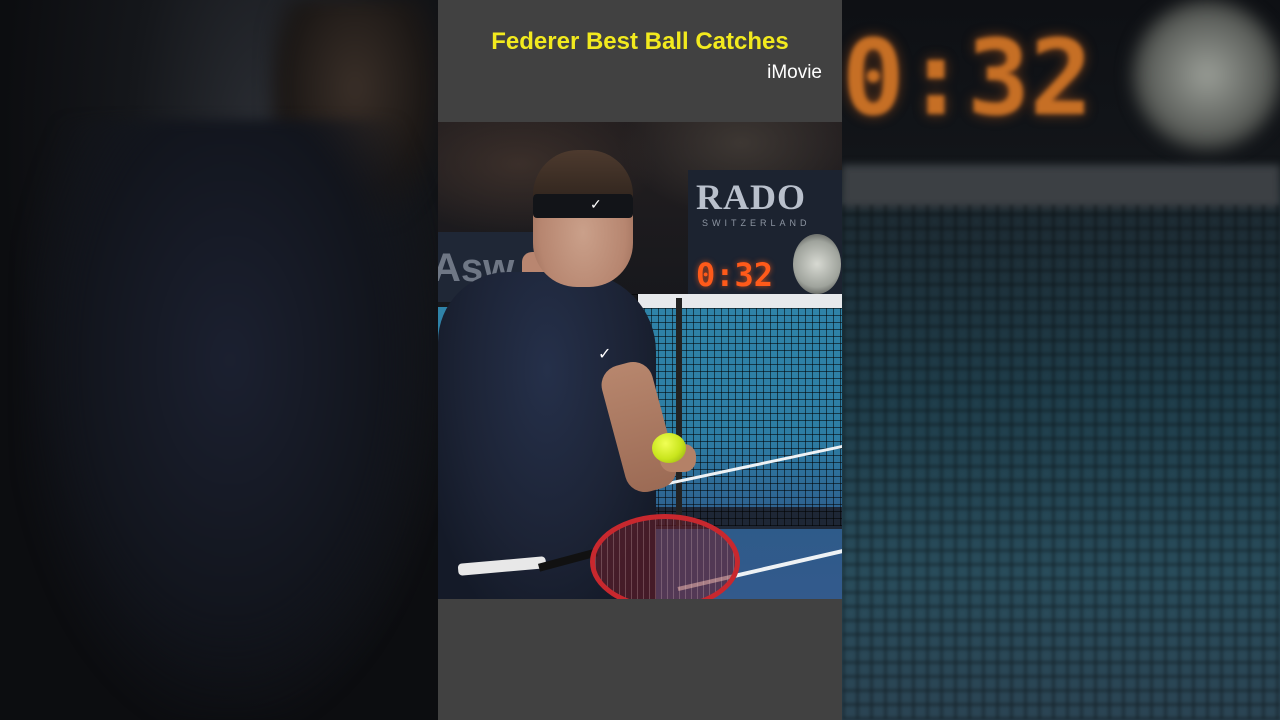 This screenshot has height=720, width=1280. I want to click on blurred-clock: 0:32, so click(967, 78).